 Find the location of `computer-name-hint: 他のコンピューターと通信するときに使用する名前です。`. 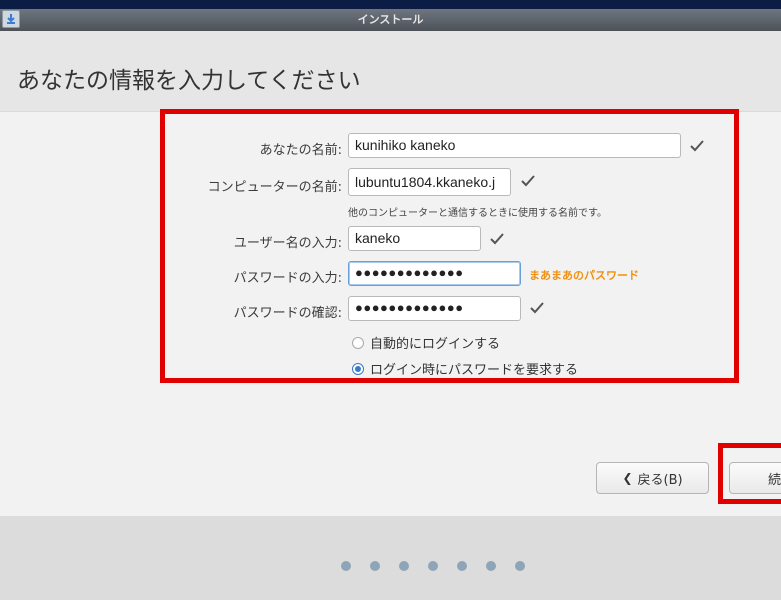

computer-name-hint: 他のコンピューターと通信するときに使用する名前です。 is located at coordinates (477, 213).